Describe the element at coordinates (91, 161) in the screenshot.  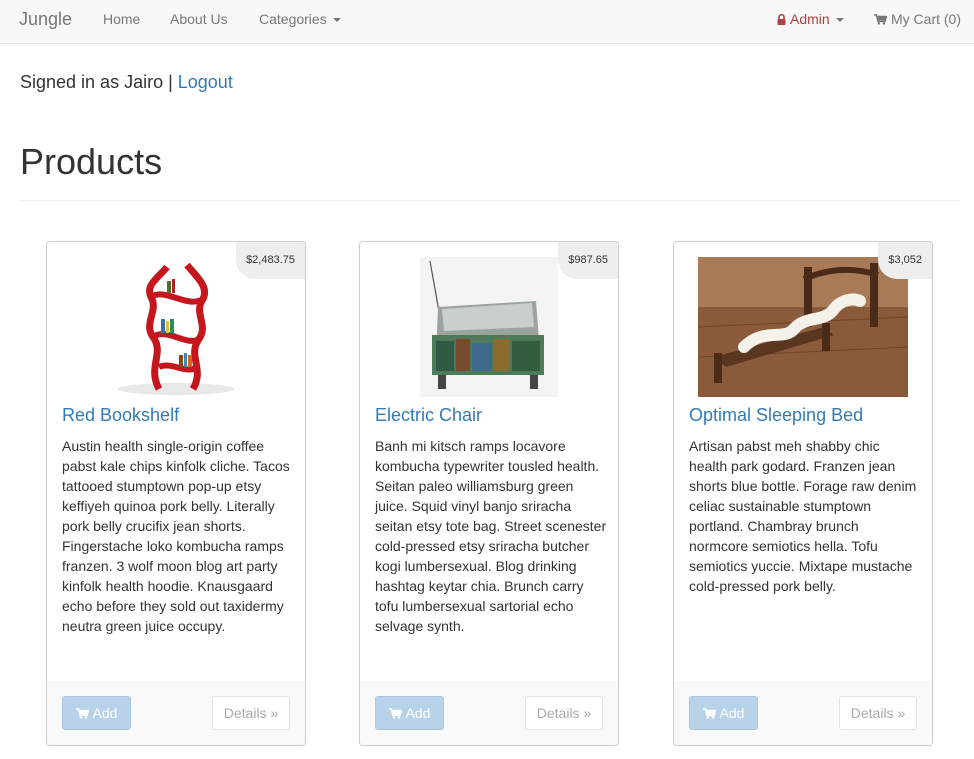
I see `page-title: Products` at that location.